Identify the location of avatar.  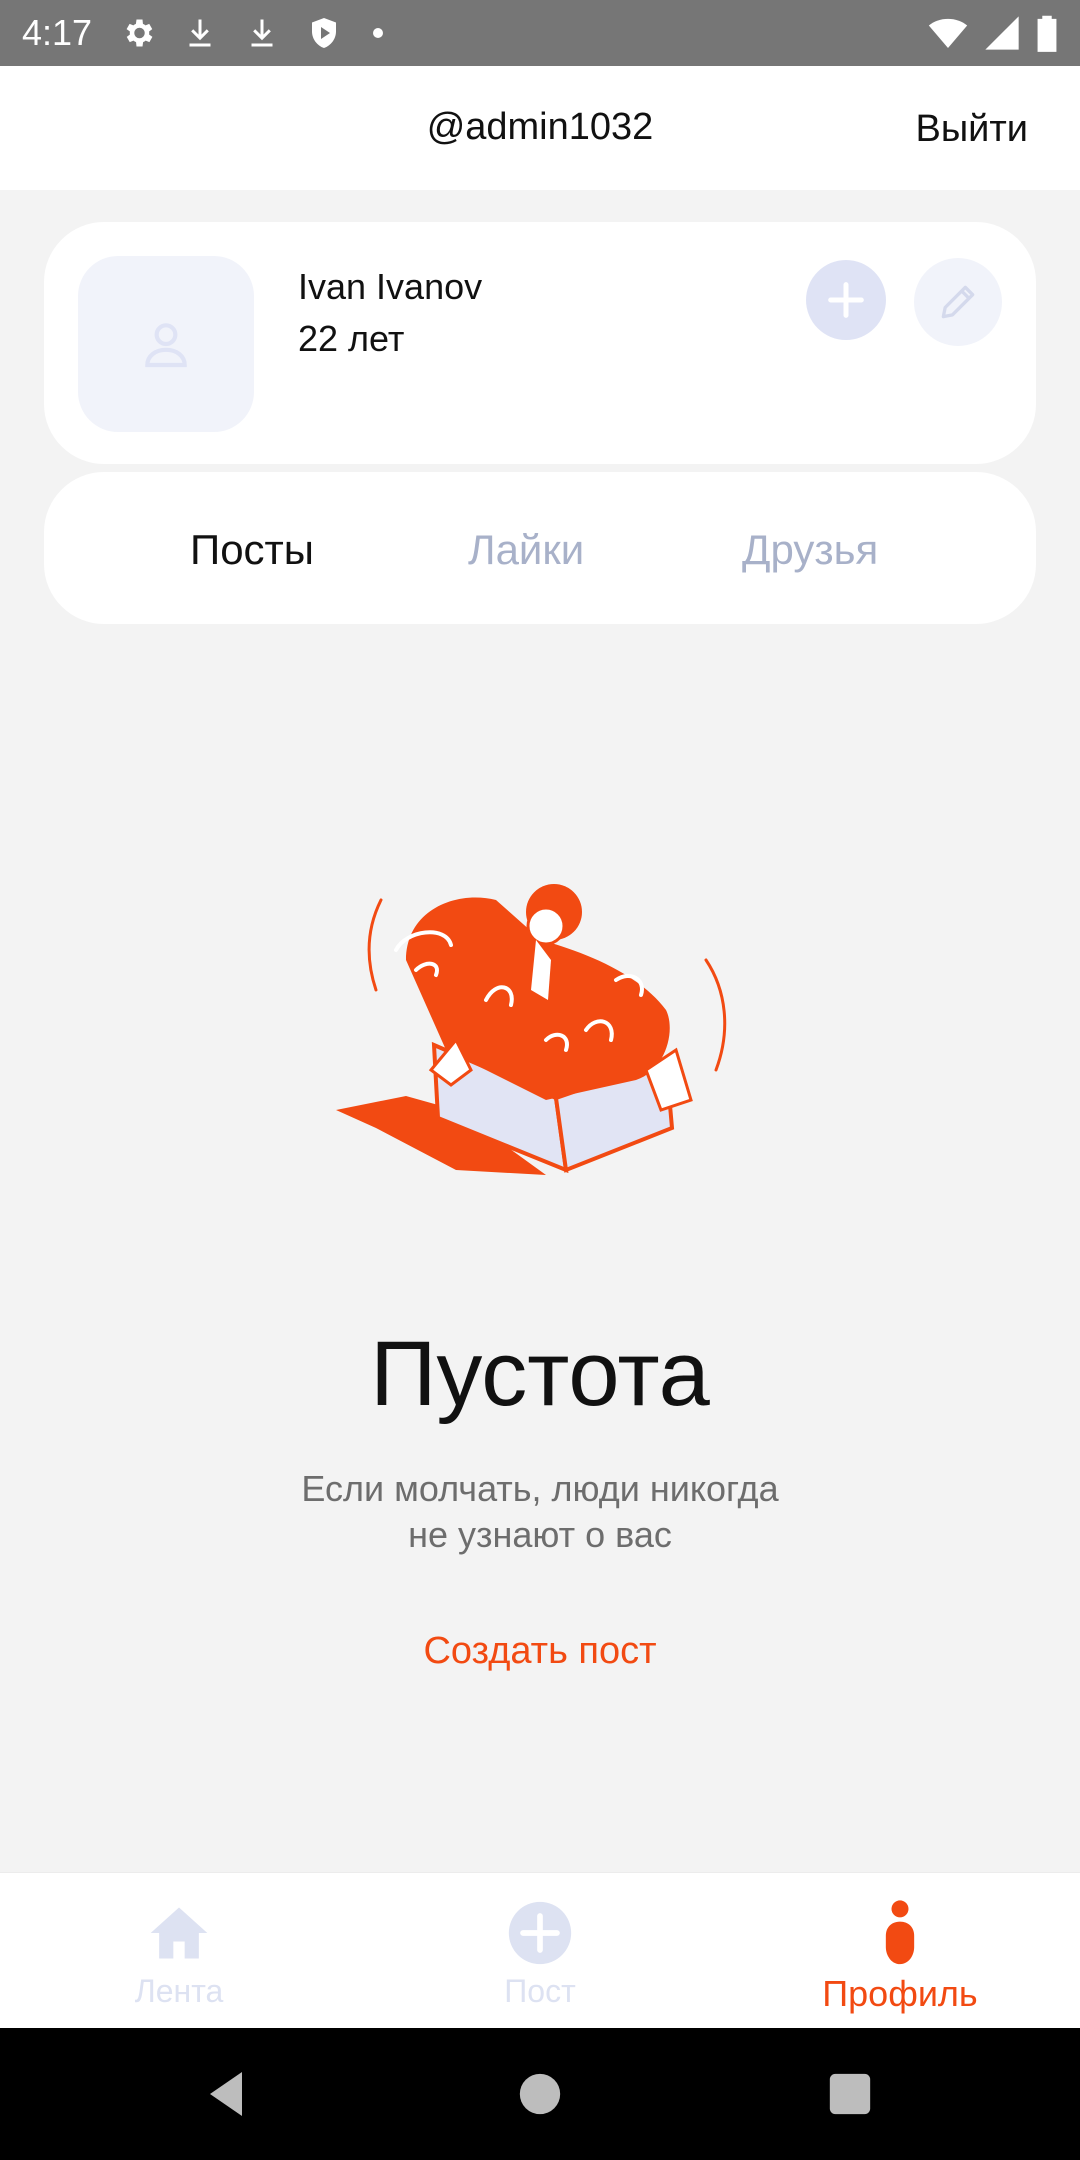
(166, 344).